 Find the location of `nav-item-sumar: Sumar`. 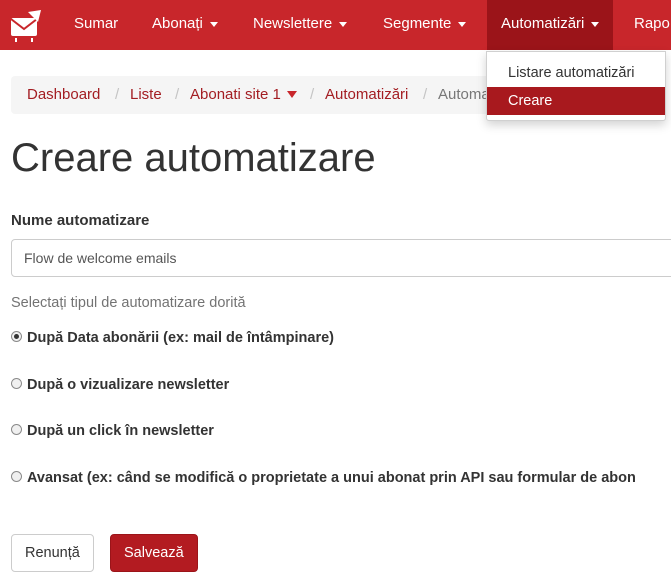

nav-item-sumar: Sumar is located at coordinates (96, 25).